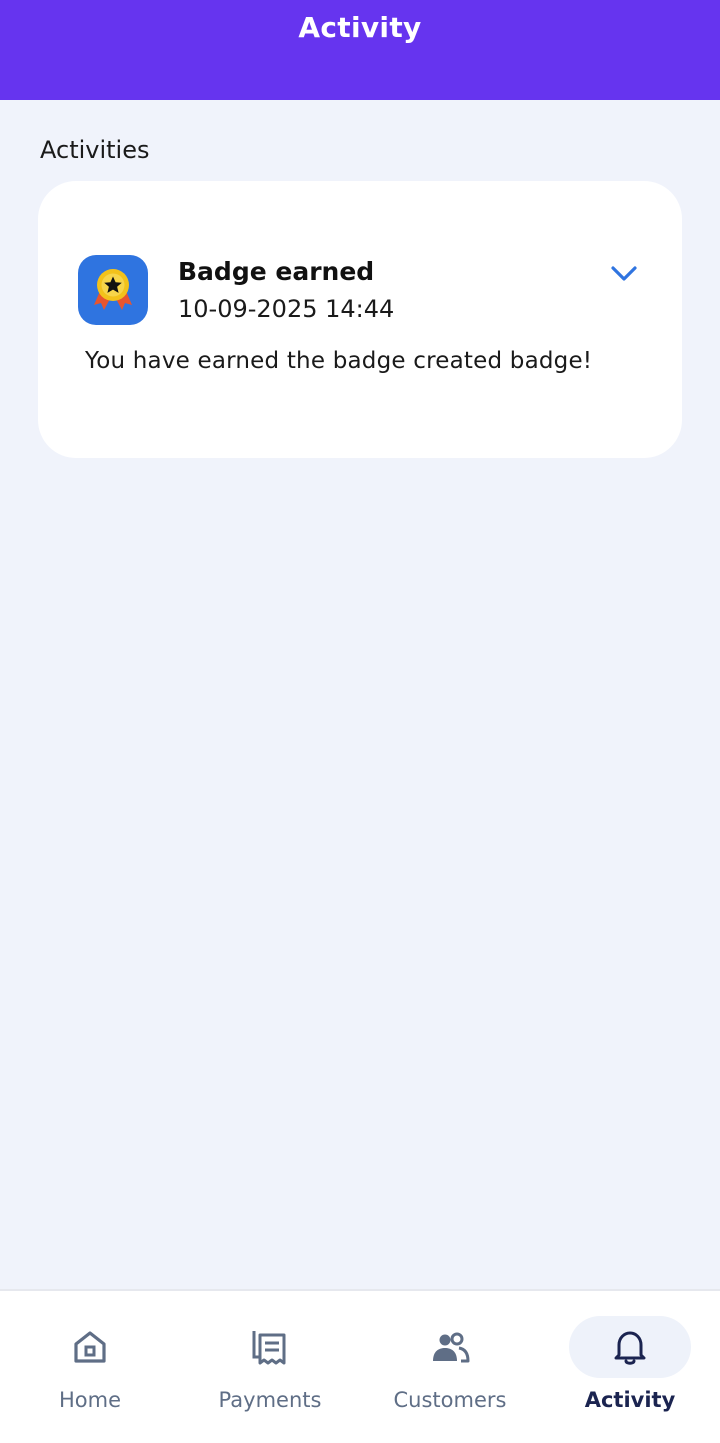 This screenshot has height=1443, width=720. What do you see at coordinates (90, 1347) in the screenshot?
I see `home-icon` at bounding box center [90, 1347].